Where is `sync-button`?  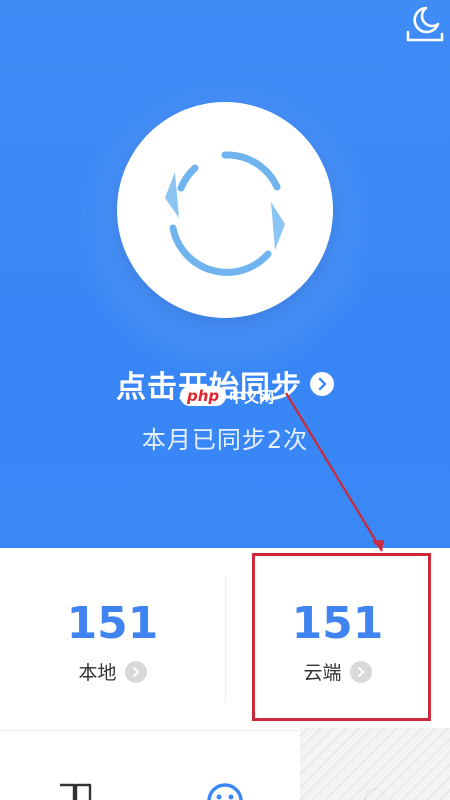
sync-button is located at coordinates (225, 210).